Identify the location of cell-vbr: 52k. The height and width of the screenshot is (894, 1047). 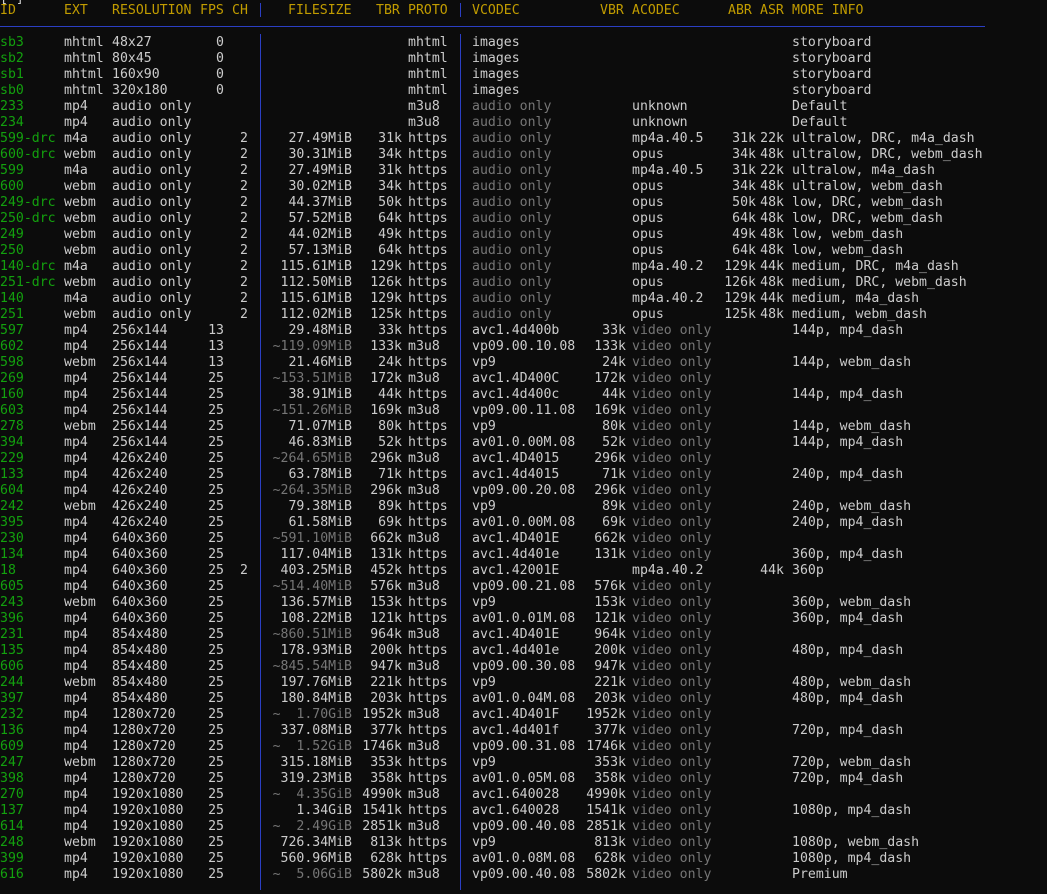
(614, 442).